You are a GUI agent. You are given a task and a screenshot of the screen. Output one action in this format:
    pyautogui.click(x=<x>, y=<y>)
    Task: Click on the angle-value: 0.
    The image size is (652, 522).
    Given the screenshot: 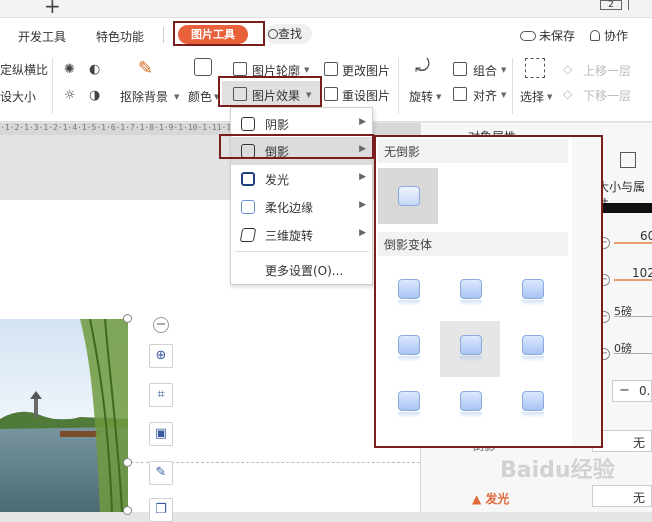 What is the action you would take?
    pyautogui.click(x=645, y=391)
    